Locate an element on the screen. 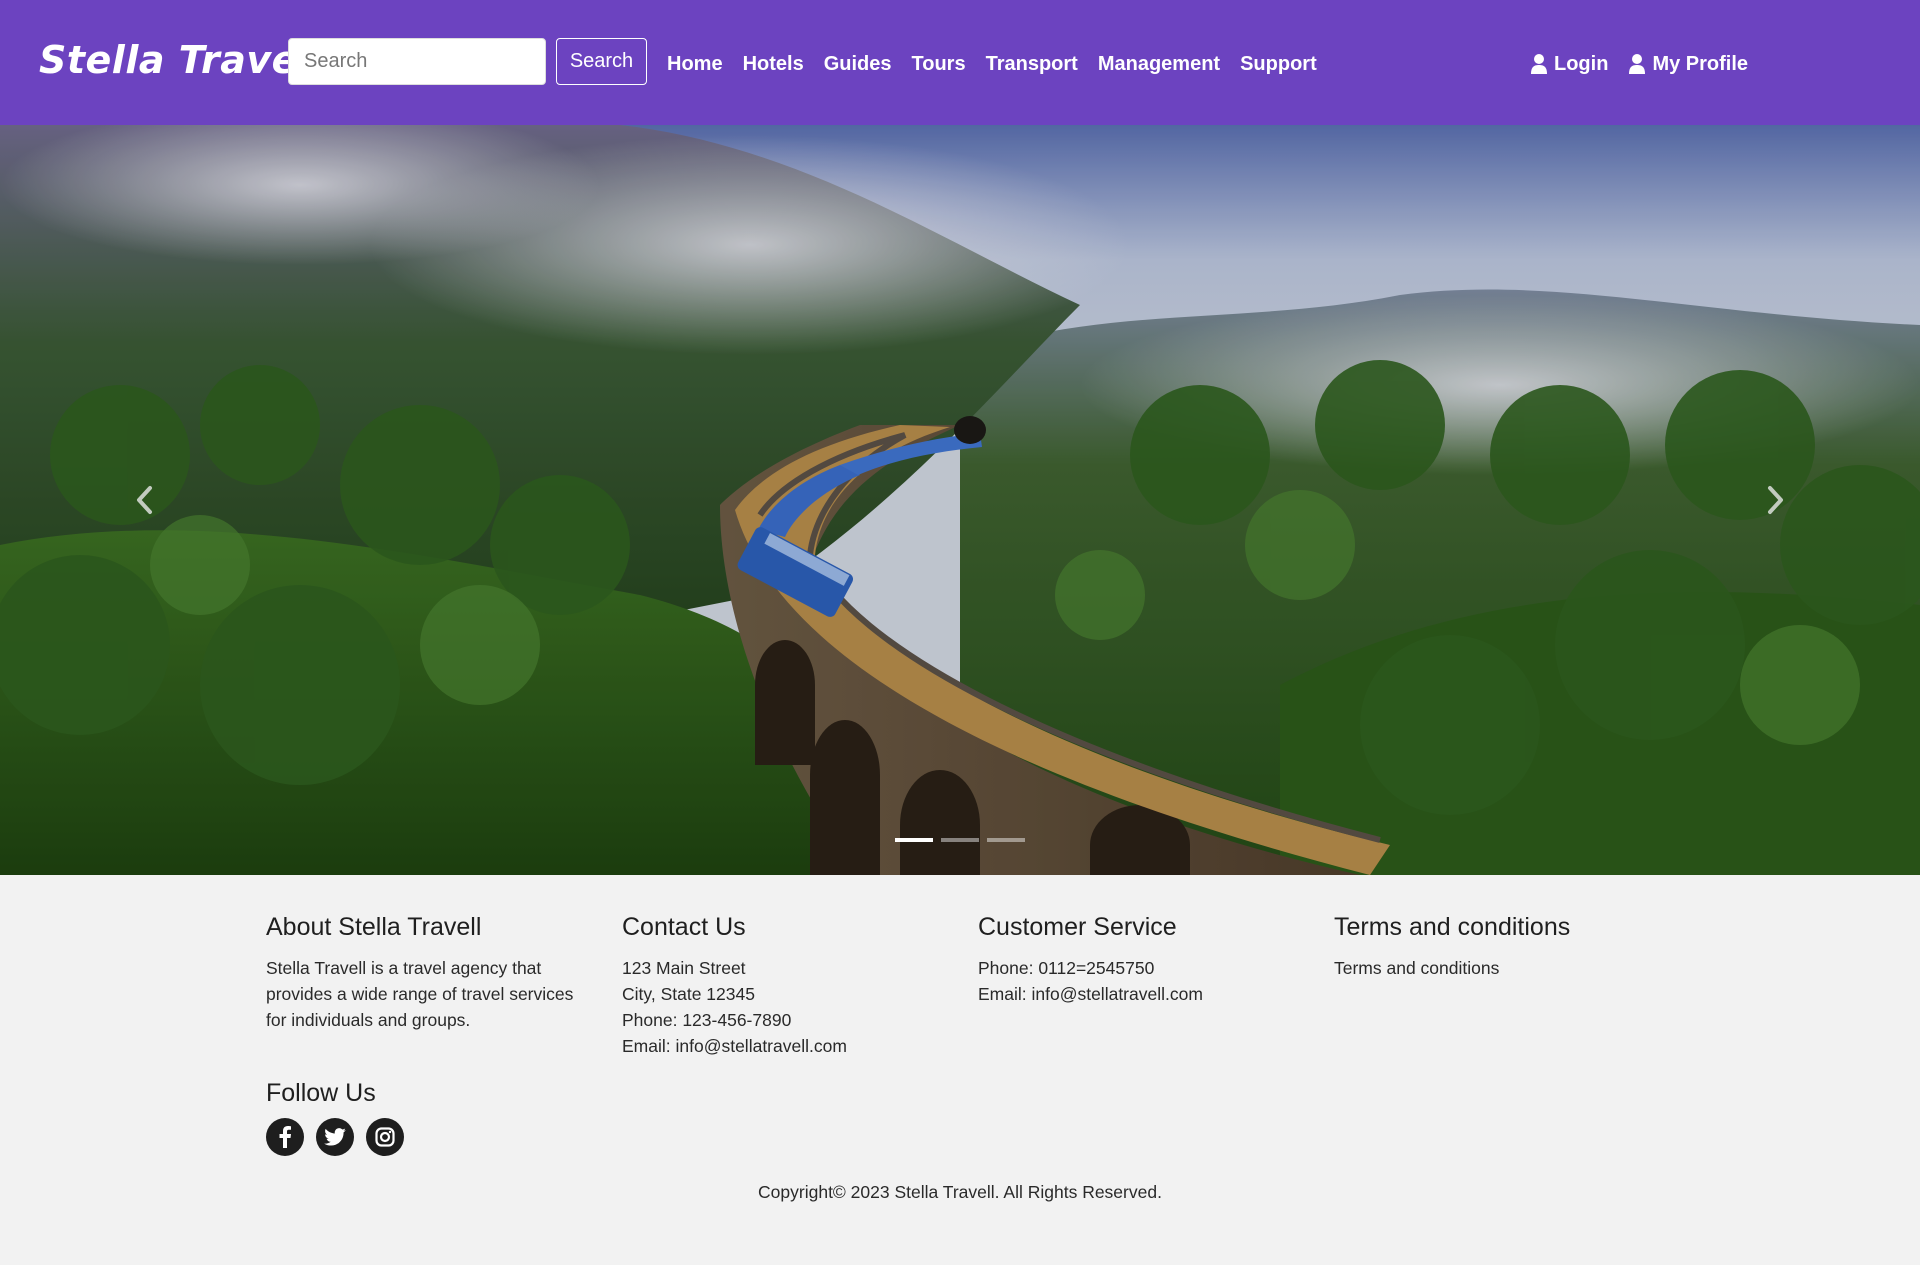 The image size is (1920, 1265). follow-us-section: Follow Us is located at coordinates (335, 1117).